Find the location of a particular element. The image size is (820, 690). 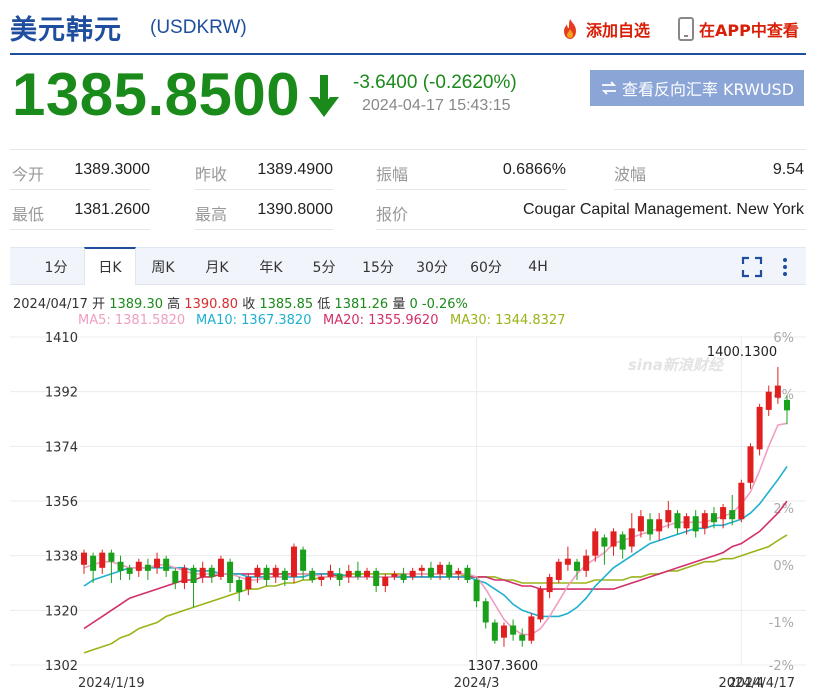

ma30-line is located at coordinates (435, 594).